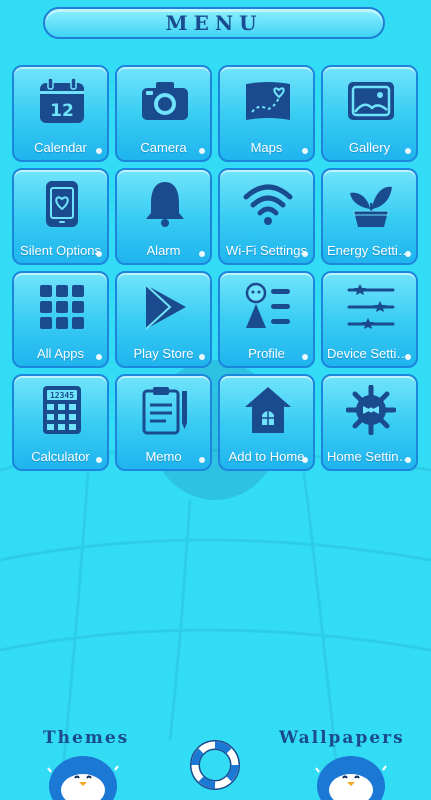  What do you see at coordinates (62, 100) in the screenshot?
I see `calendar-icon: 12` at bounding box center [62, 100].